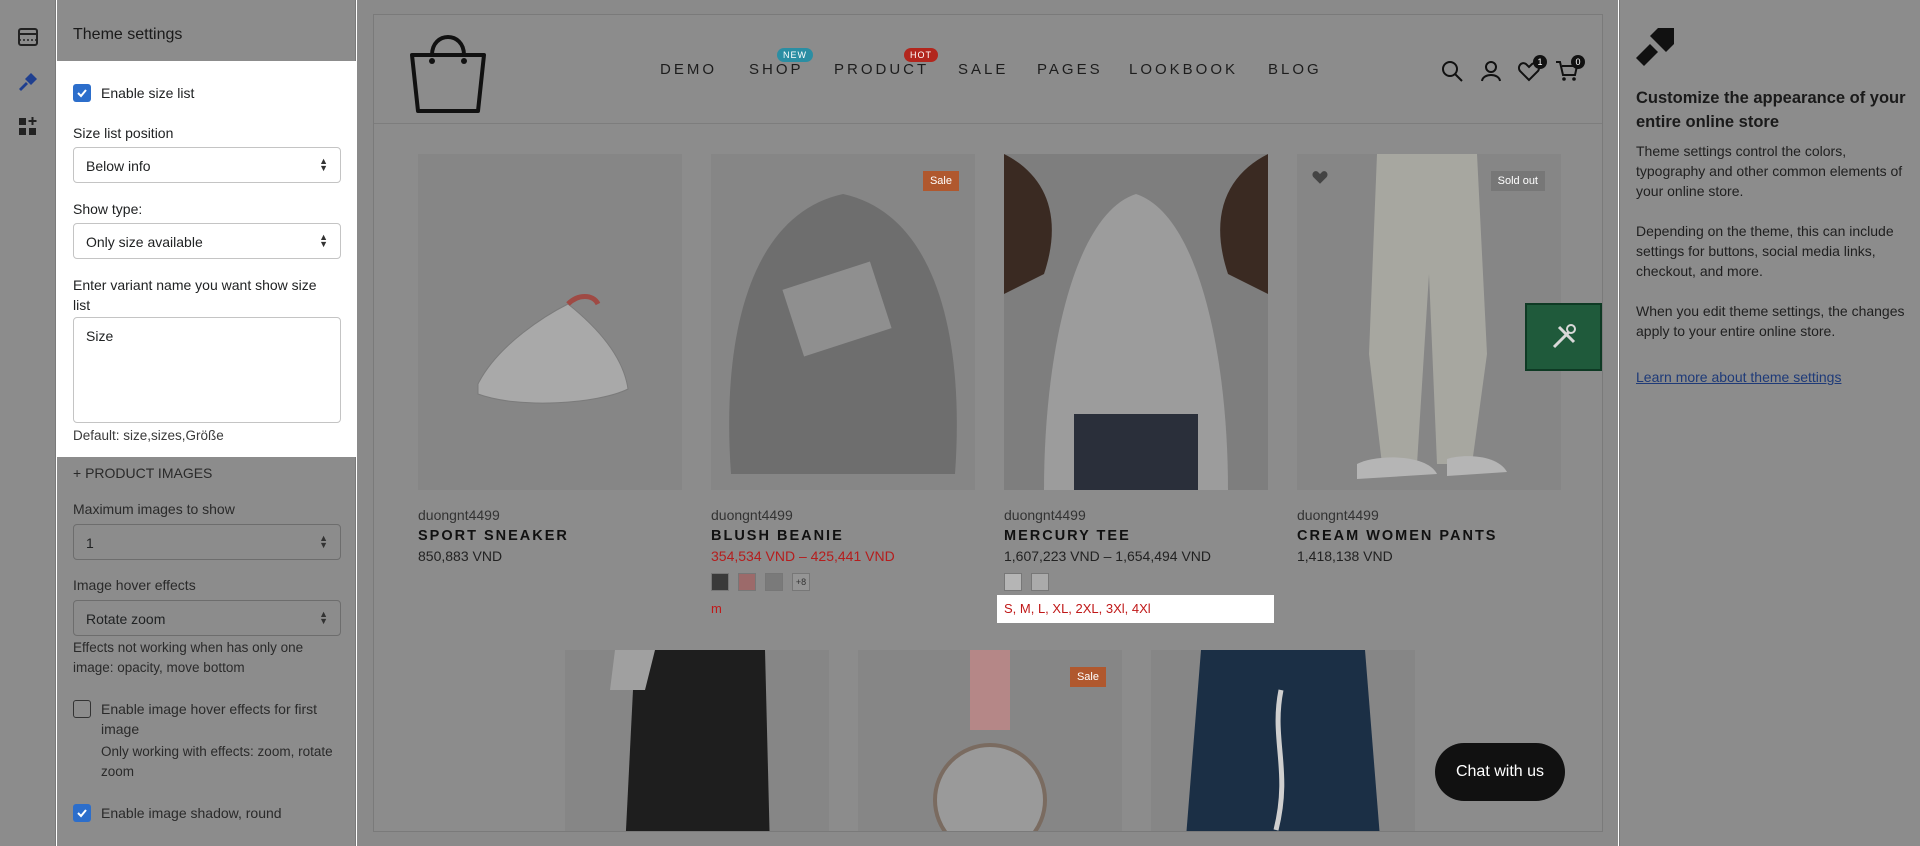  Describe the element at coordinates (28, 82) in the screenshot. I see `theme-settings-icon` at that location.